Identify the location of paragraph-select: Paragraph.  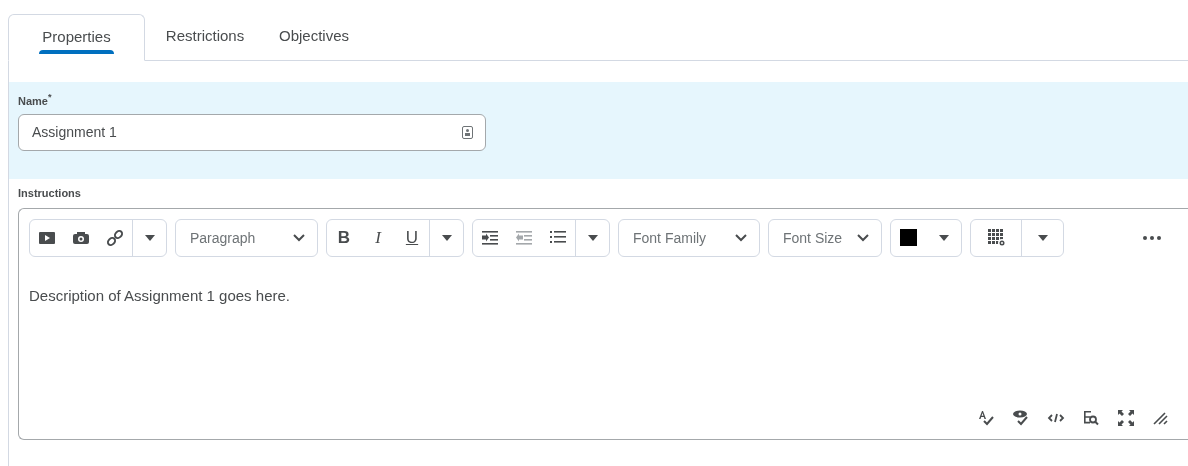
(246, 237).